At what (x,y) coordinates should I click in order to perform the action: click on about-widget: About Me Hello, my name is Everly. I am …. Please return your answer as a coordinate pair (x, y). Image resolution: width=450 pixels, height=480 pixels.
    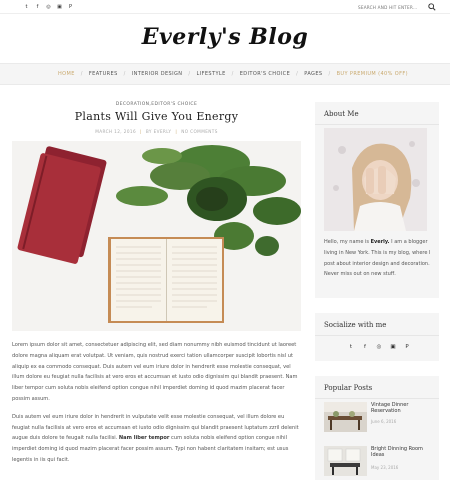
    Looking at the image, I should click on (377, 200).